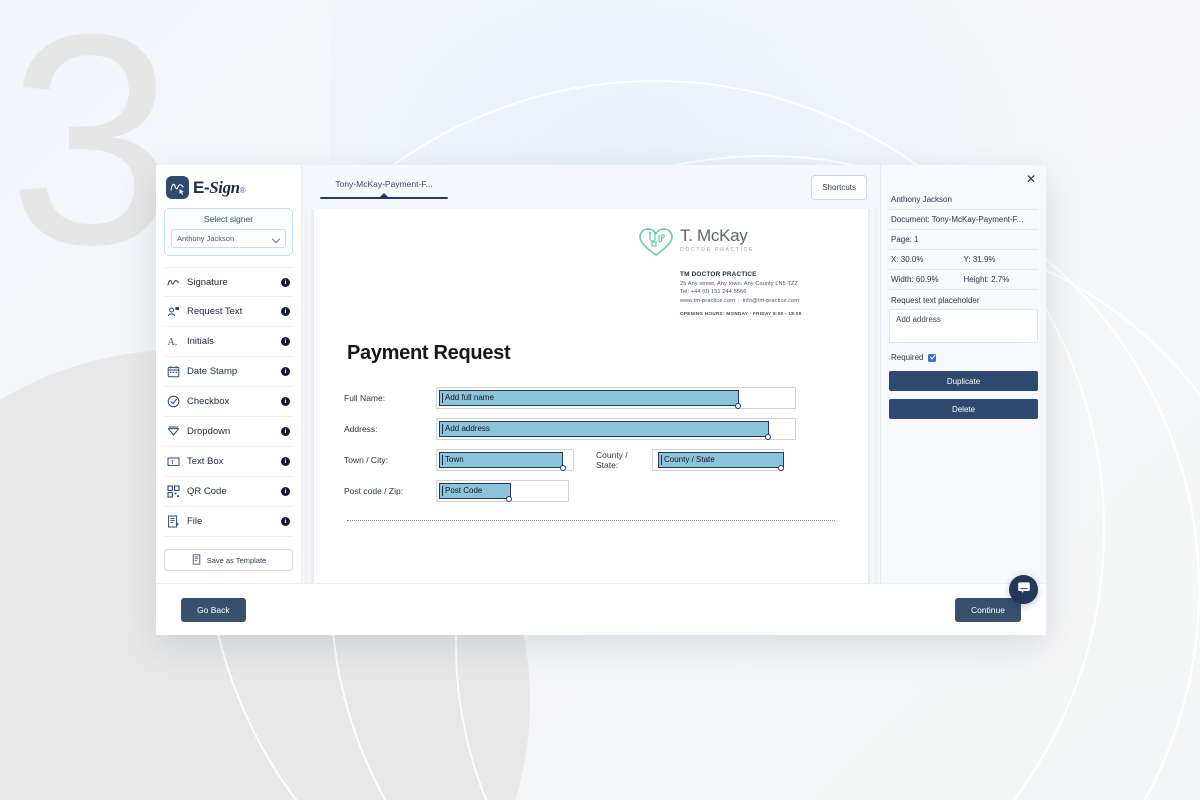 The image size is (1200, 800). I want to click on sidebar-item-dropdown: Dropdown i, so click(228, 432).